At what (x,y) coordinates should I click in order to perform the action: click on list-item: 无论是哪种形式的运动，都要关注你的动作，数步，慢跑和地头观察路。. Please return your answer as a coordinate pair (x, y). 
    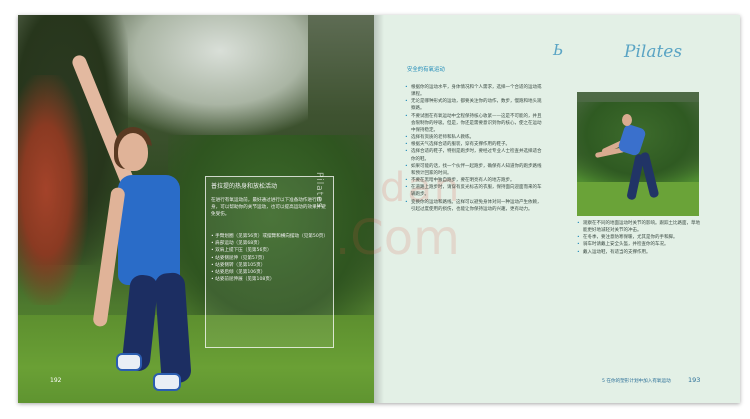
    Looking at the image, I should click on (474, 105).